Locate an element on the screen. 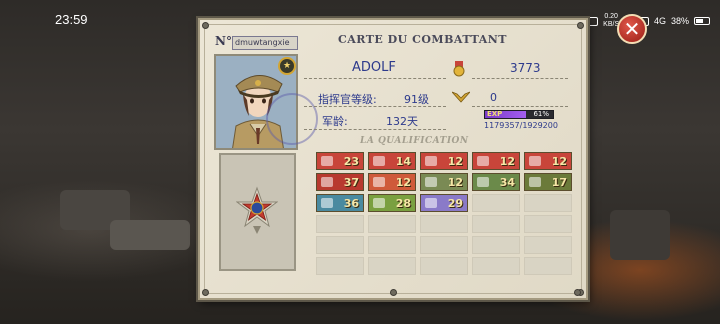 The image size is (720, 324). commander-name: ADOLF is located at coordinates (374, 67).